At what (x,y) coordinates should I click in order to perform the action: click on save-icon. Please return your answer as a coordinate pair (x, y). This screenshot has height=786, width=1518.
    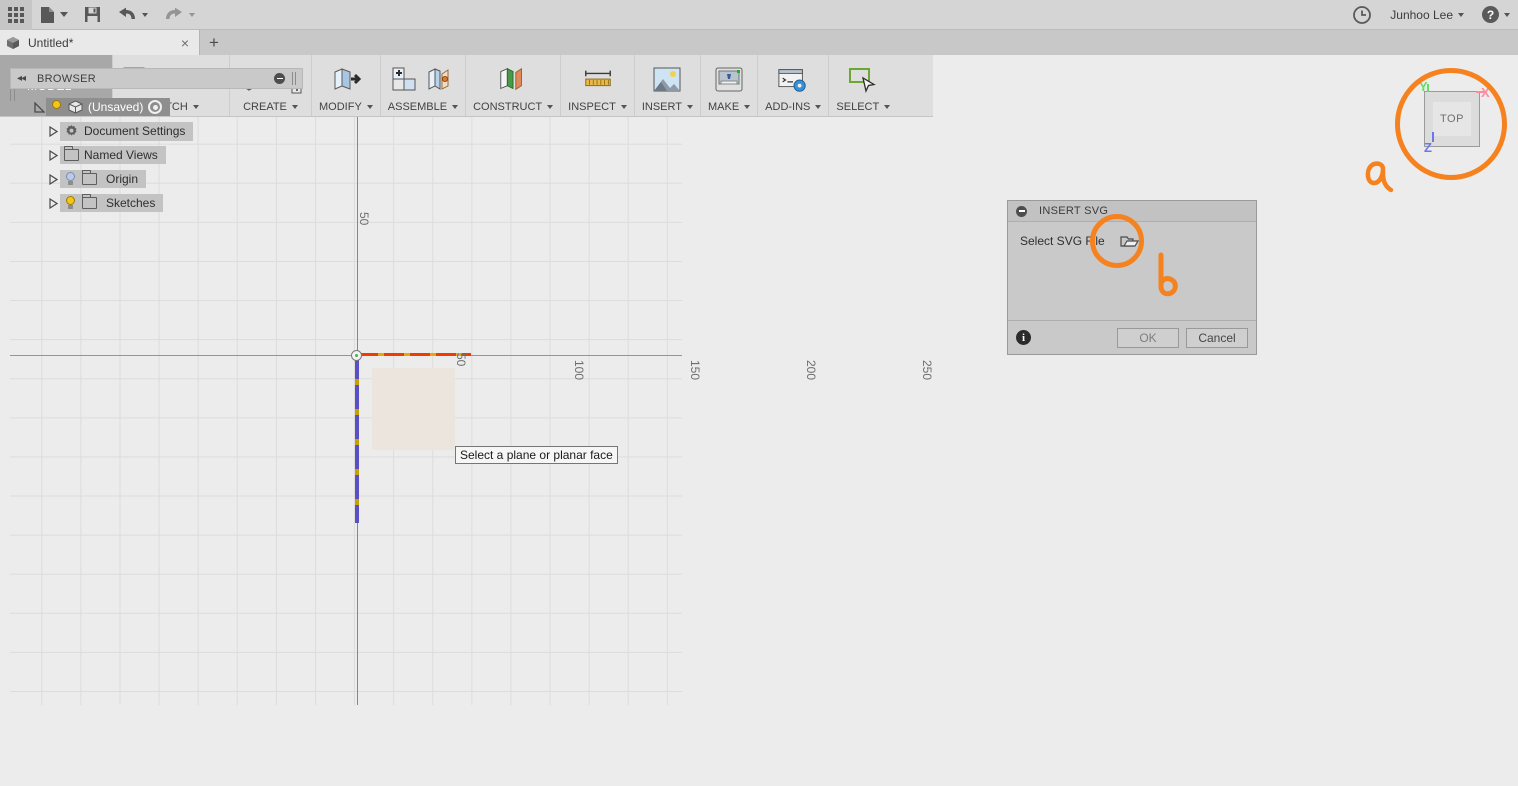
    Looking at the image, I should click on (92, 14).